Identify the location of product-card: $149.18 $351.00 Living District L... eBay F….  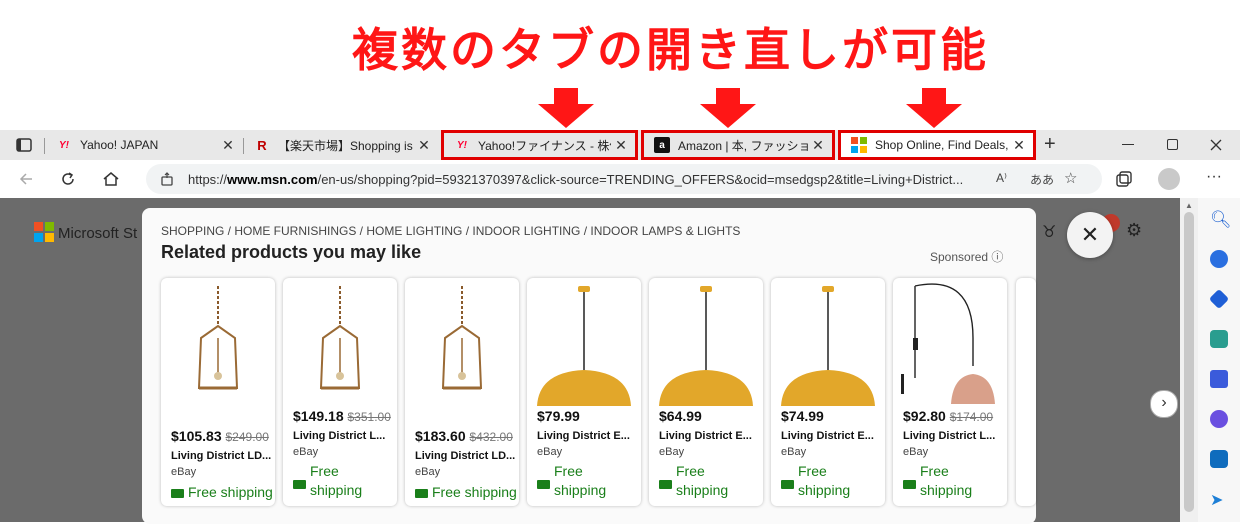
(340, 392).